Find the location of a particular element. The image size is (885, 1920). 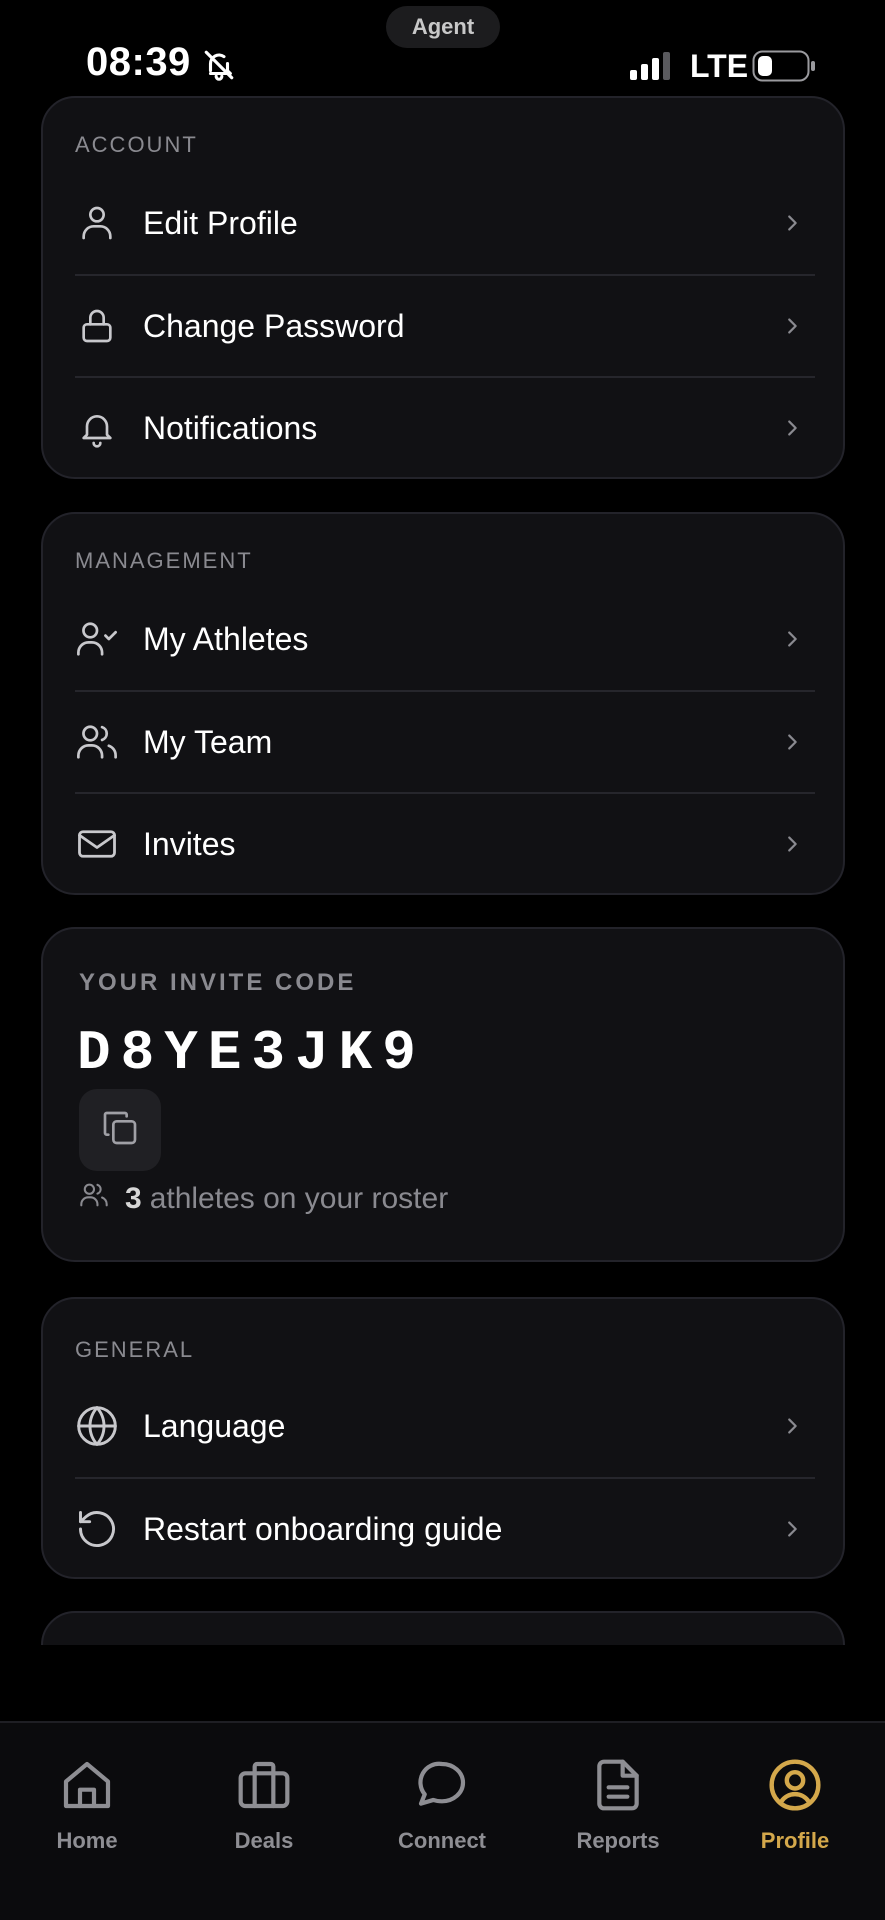

tab-connect: Connect is located at coordinates (442, 1805).